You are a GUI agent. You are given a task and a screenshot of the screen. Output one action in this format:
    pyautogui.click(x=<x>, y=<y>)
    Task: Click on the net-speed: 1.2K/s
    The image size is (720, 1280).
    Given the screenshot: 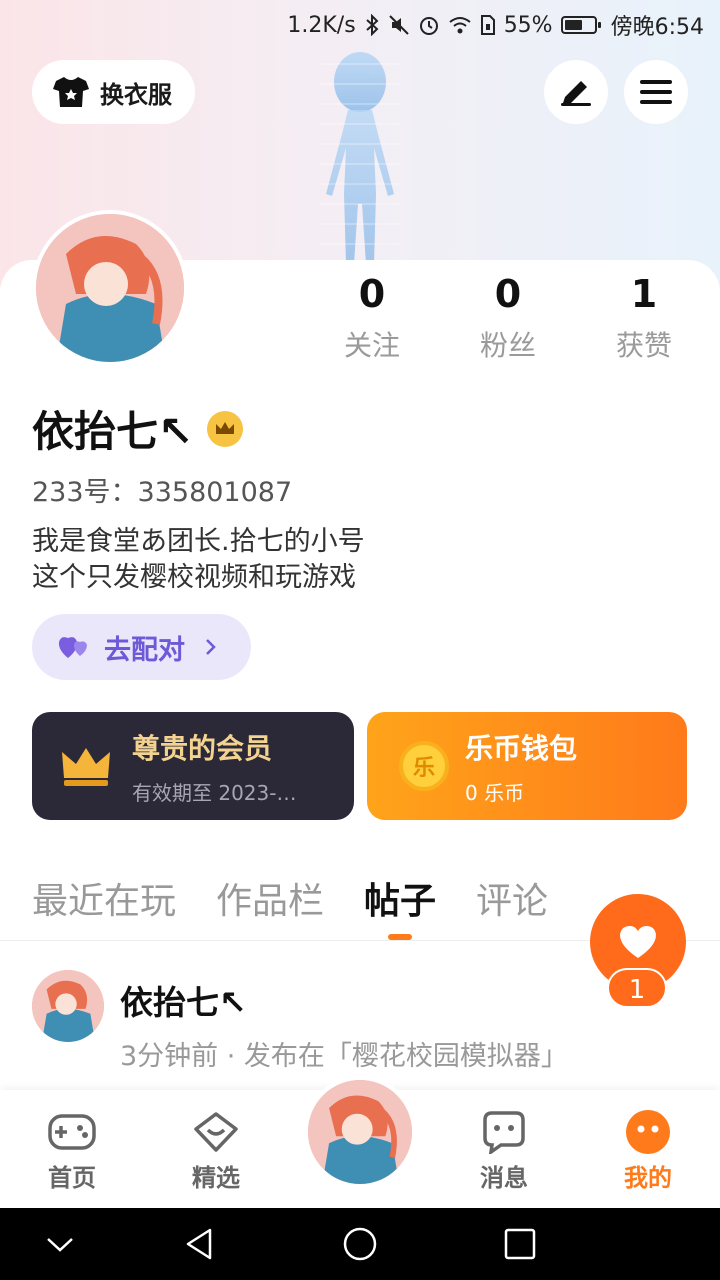 What is the action you would take?
    pyautogui.click(x=321, y=25)
    